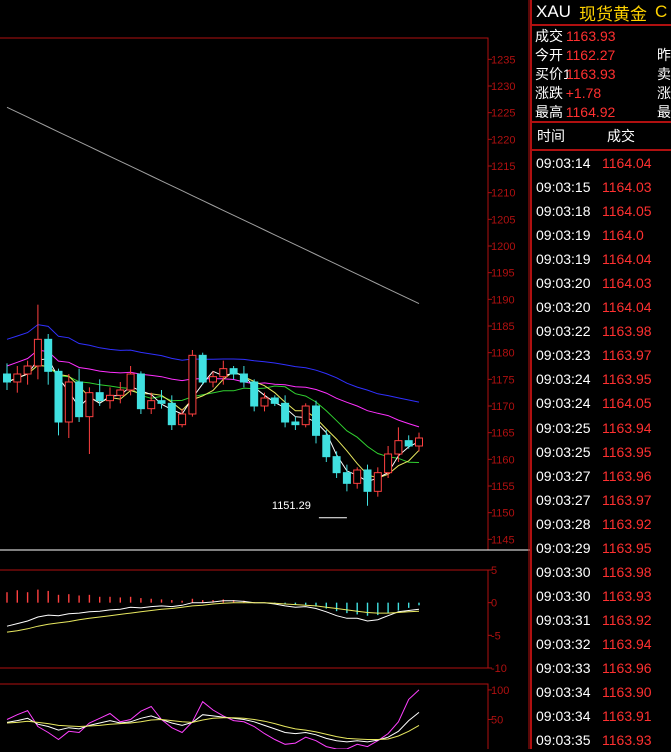 The width and height of the screenshot is (671, 752). I want to click on tick-row: 09:03:24 1164.05, so click(601, 403).